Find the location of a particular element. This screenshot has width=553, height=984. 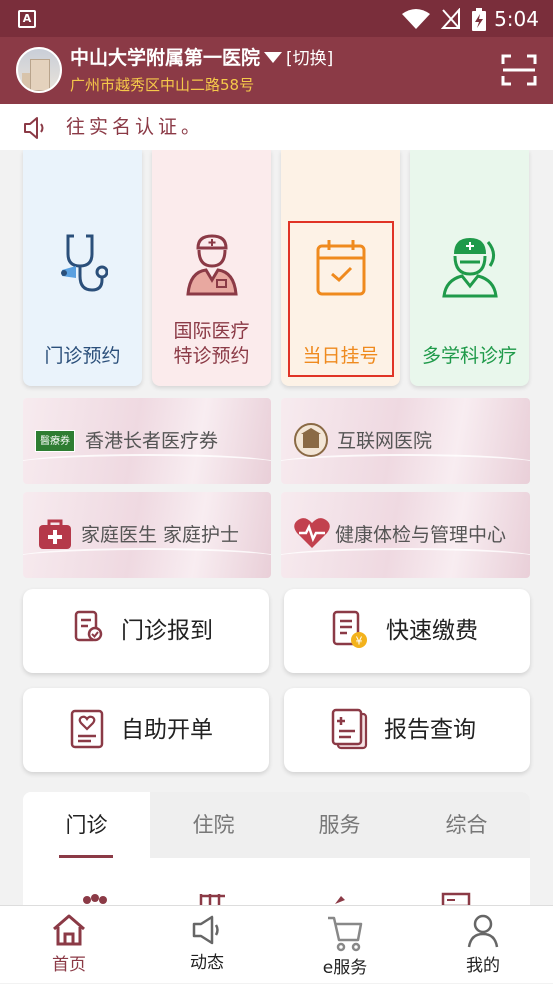

banner-family-doctor: 家庭医生 家庭护士 is located at coordinates (147, 535).